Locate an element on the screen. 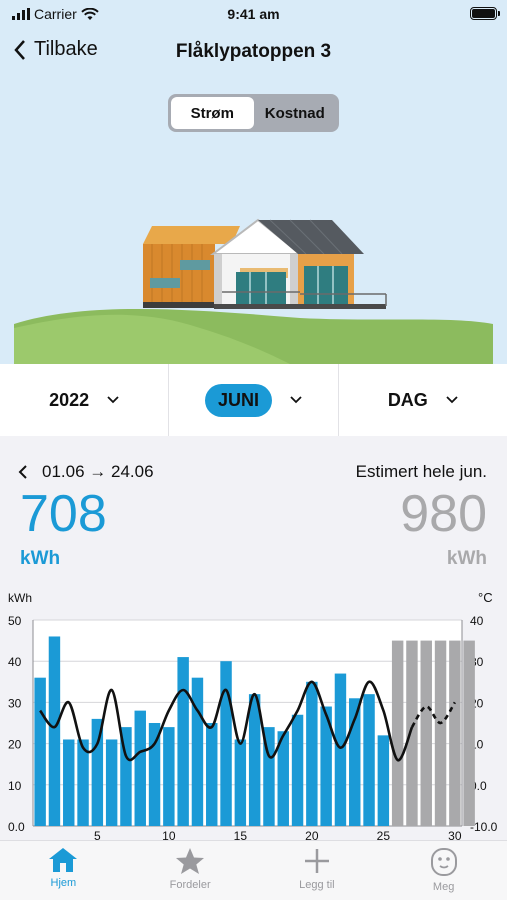 This screenshot has width=507, height=900. status-time: 9:41 am is located at coordinates (253, 14).